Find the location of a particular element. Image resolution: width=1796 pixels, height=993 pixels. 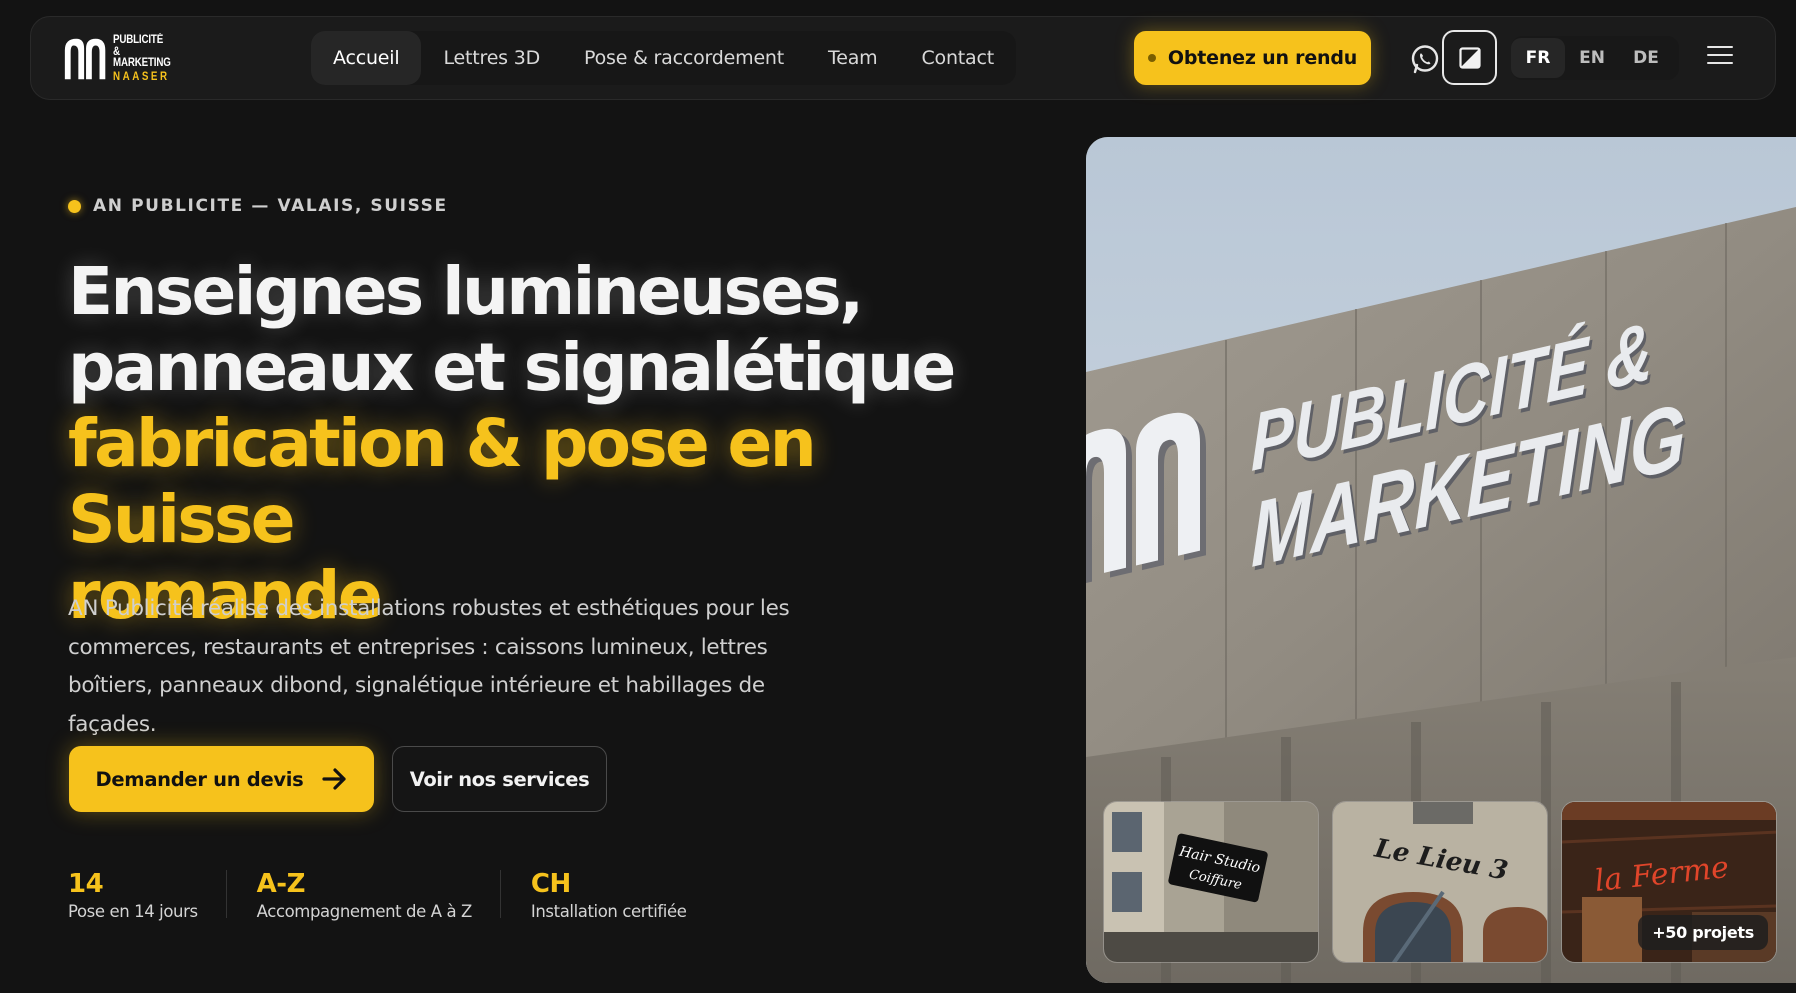

logo-line-3: NAASER is located at coordinates (141, 76).